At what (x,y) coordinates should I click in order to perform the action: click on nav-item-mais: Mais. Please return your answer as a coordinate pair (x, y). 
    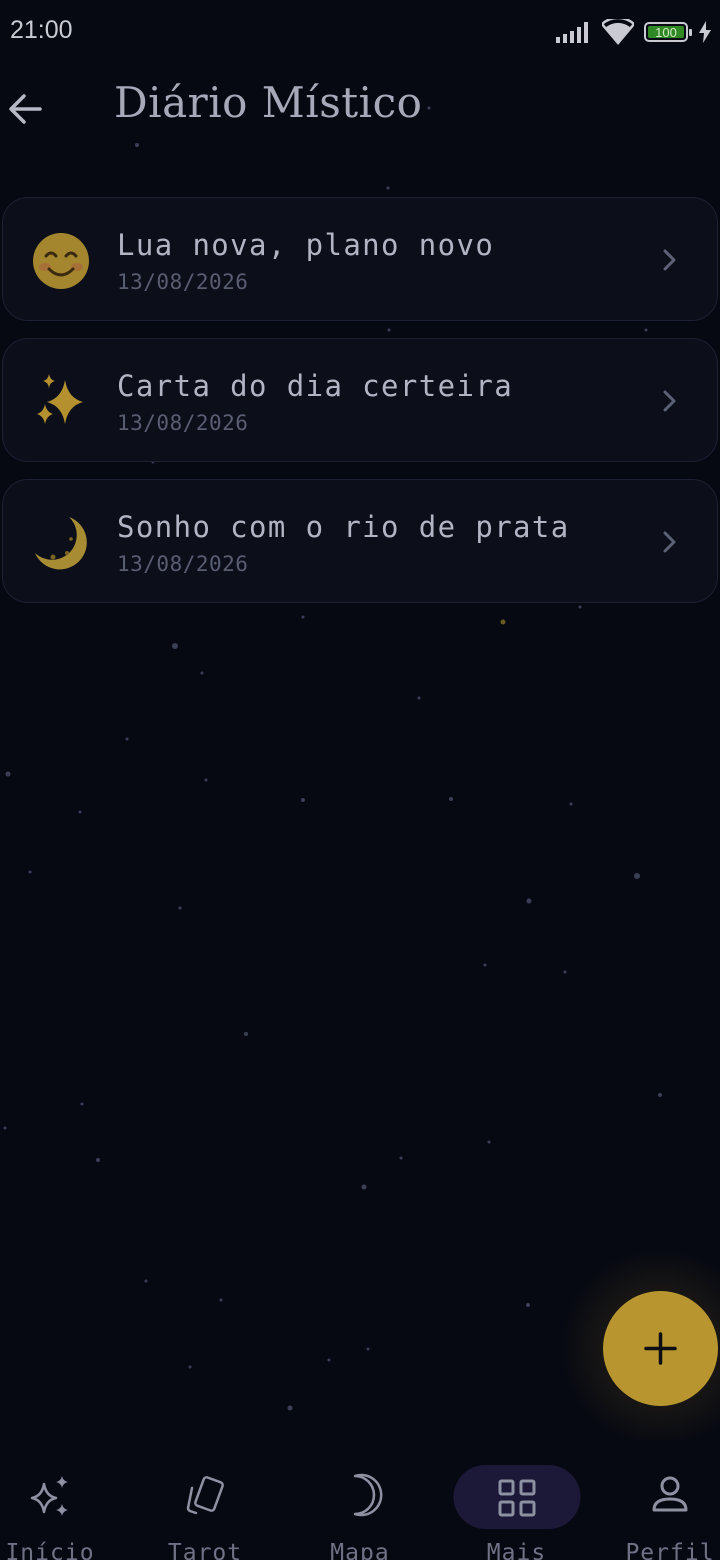
    Looking at the image, I should click on (516, 1500).